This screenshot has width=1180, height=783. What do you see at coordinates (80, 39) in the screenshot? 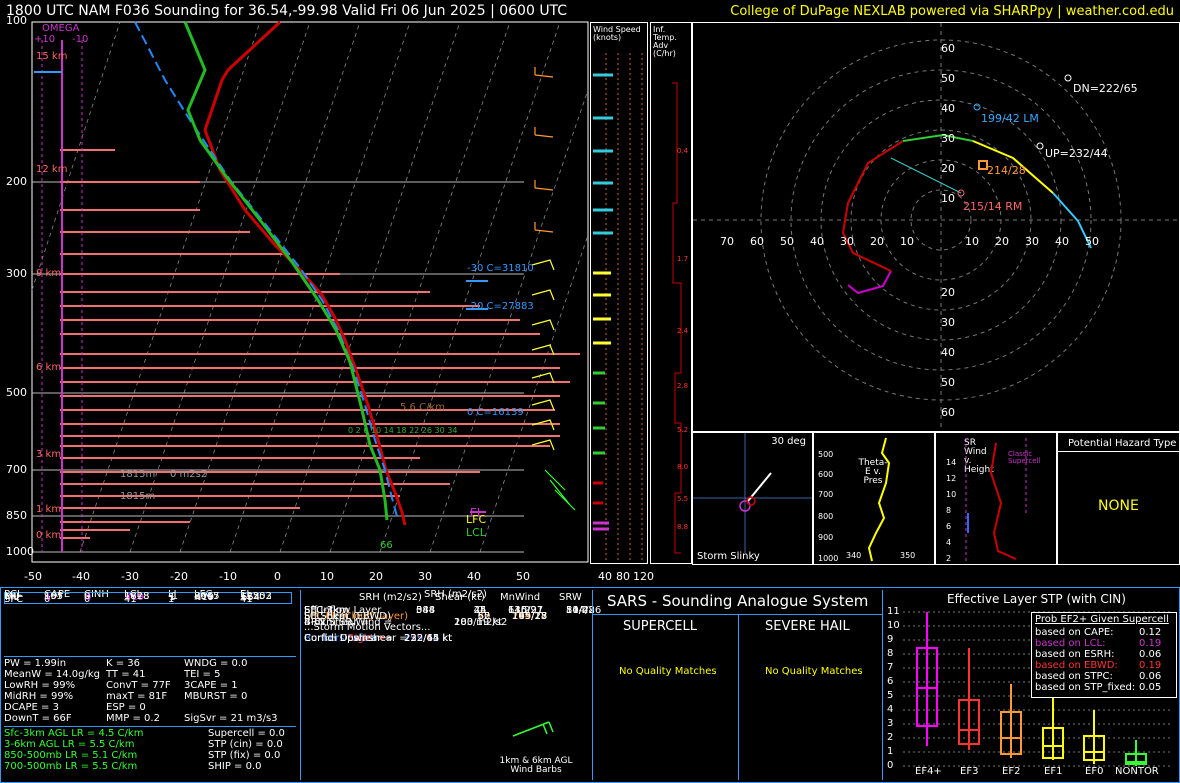
I see `omega-right-label: -10` at bounding box center [80, 39].